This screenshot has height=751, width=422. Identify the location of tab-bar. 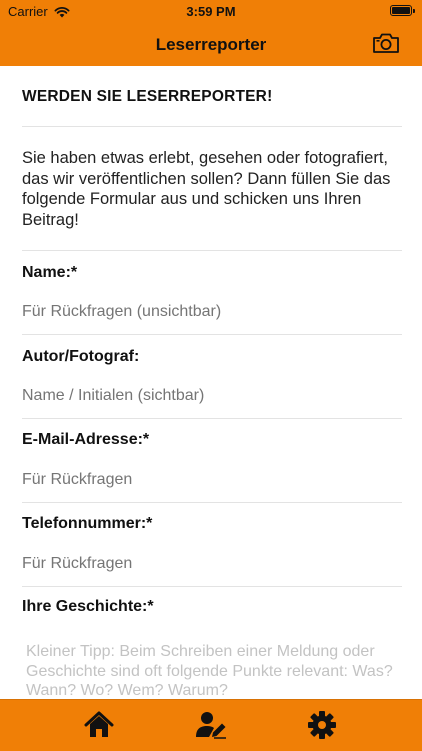
(211, 725).